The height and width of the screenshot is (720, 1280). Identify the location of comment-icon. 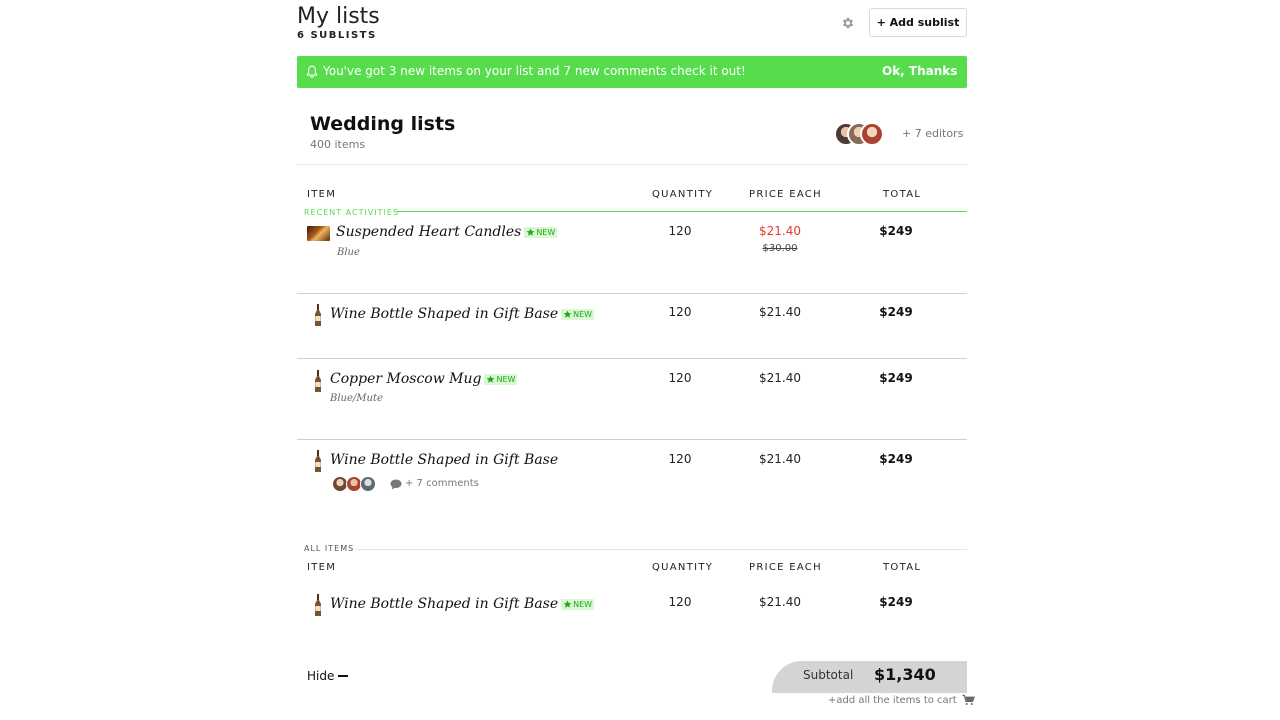
(396, 484).